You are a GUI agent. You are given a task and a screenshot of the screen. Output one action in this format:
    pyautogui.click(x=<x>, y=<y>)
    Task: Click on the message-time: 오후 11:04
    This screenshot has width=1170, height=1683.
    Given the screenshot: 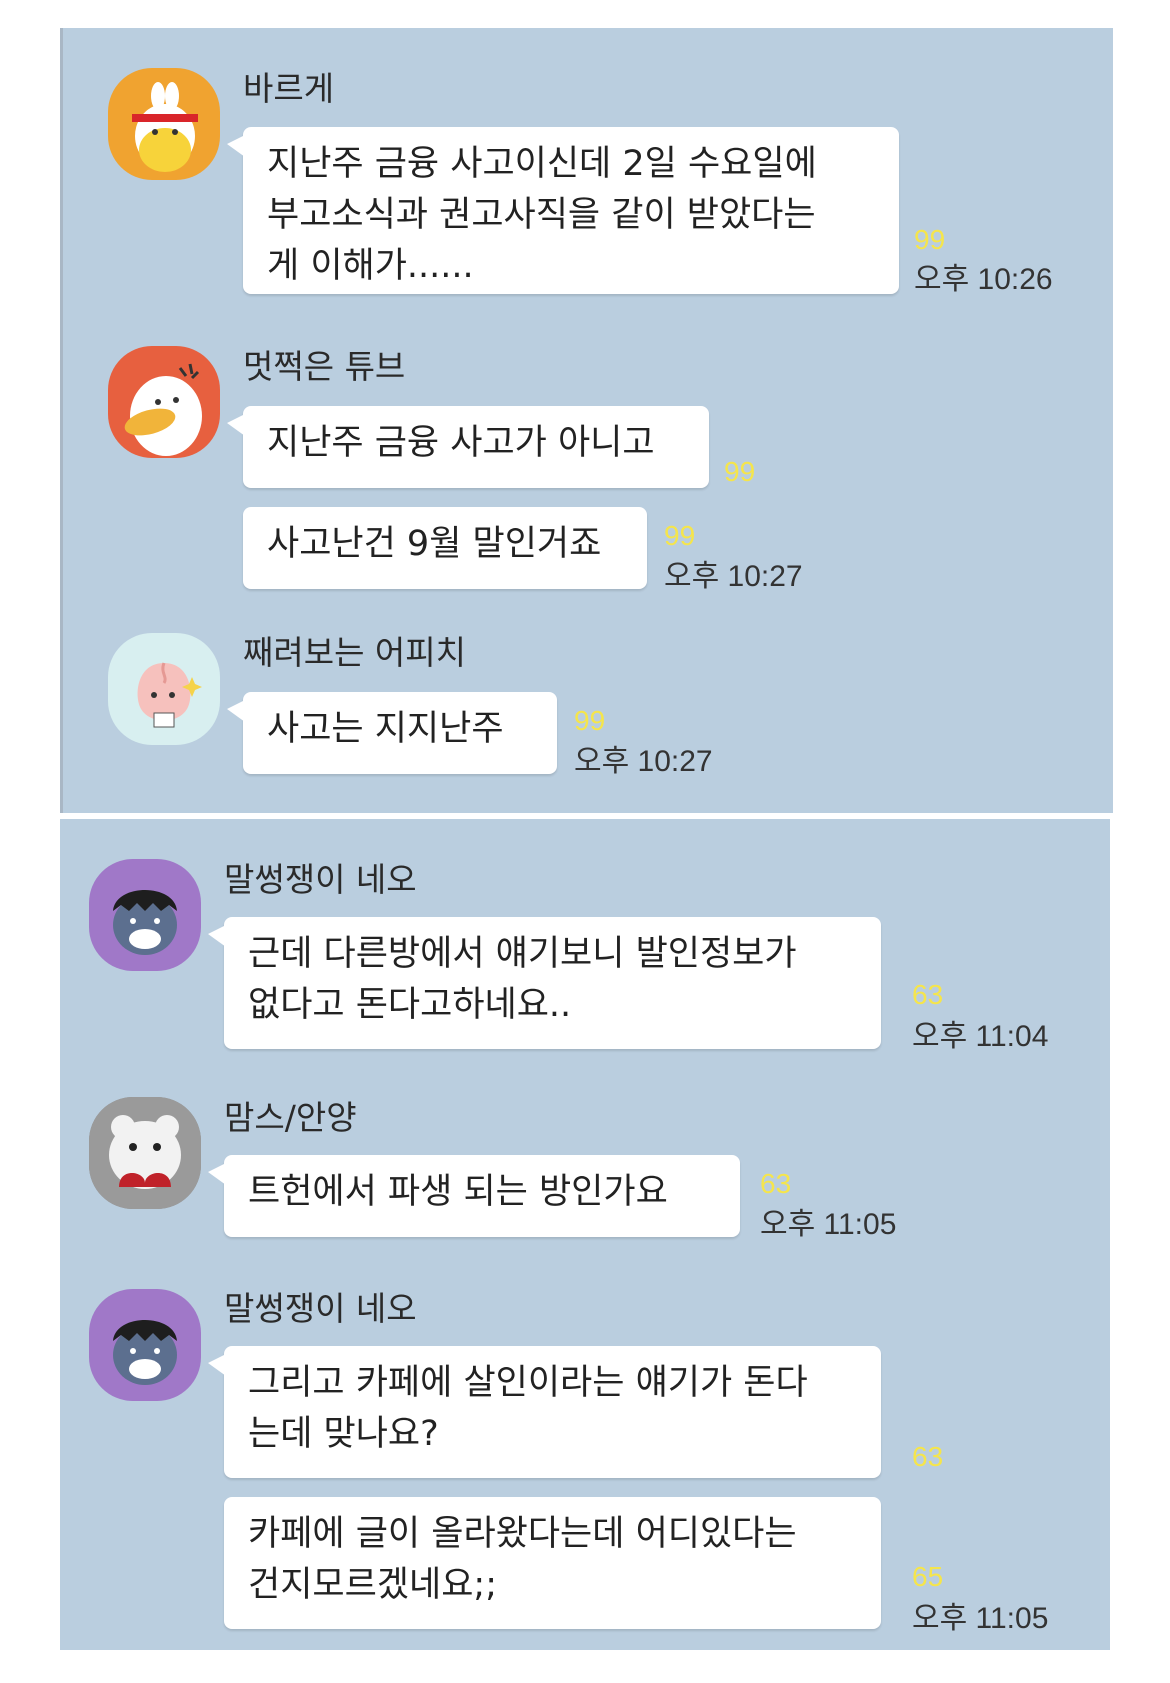 What is the action you would take?
    pyautogui.click(x=980, y=1036)
    